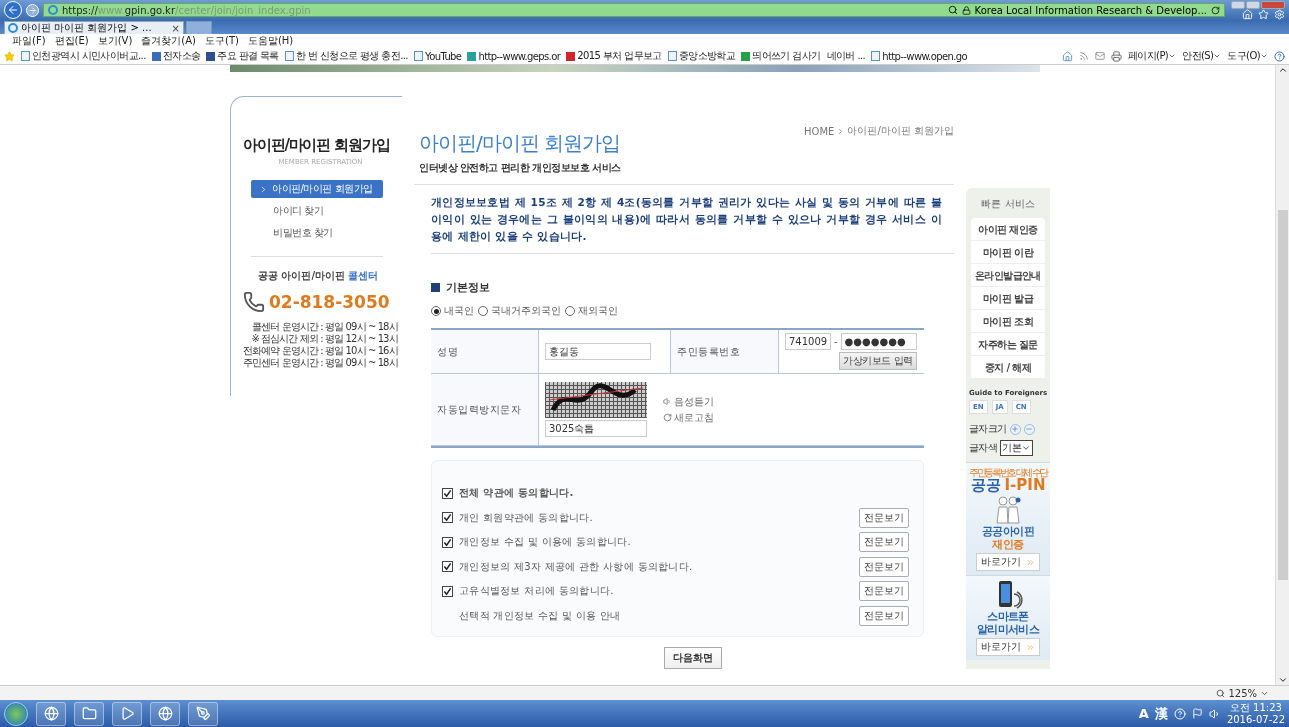 The width and height of the screenshot is (1289, 727). I want to click on breadcrumb-link: 아이핀/마이핀 회원가입, so click(900, 131).